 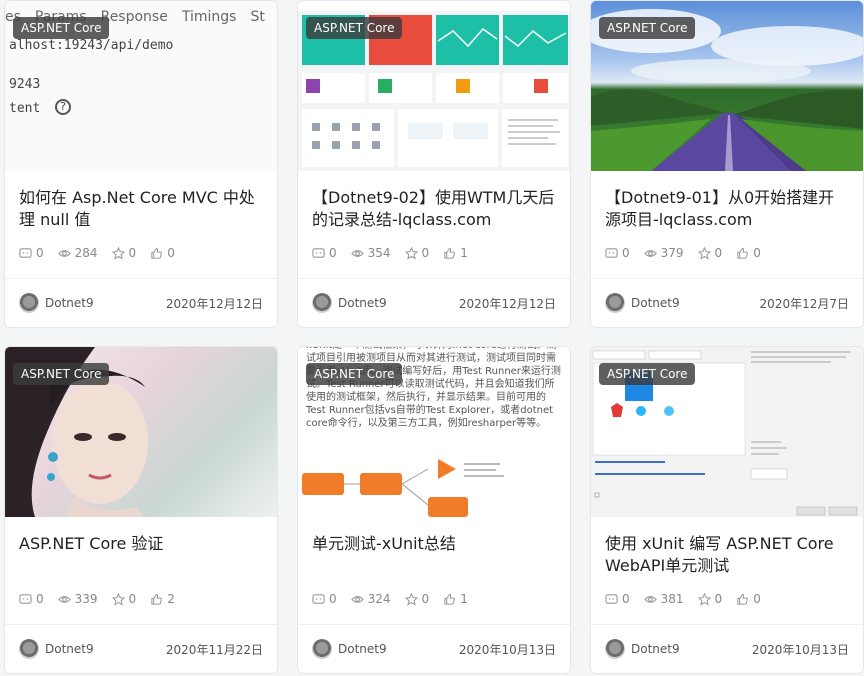 I want to click on article-title: 单元测试-xUnit总结, so click(x=434, y=544).